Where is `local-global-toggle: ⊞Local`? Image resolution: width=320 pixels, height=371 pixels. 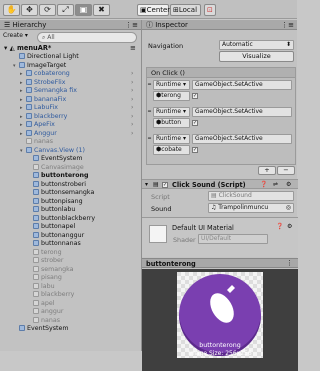 local-global-toggle: ⊞Local is located at coordinates (185, 10).